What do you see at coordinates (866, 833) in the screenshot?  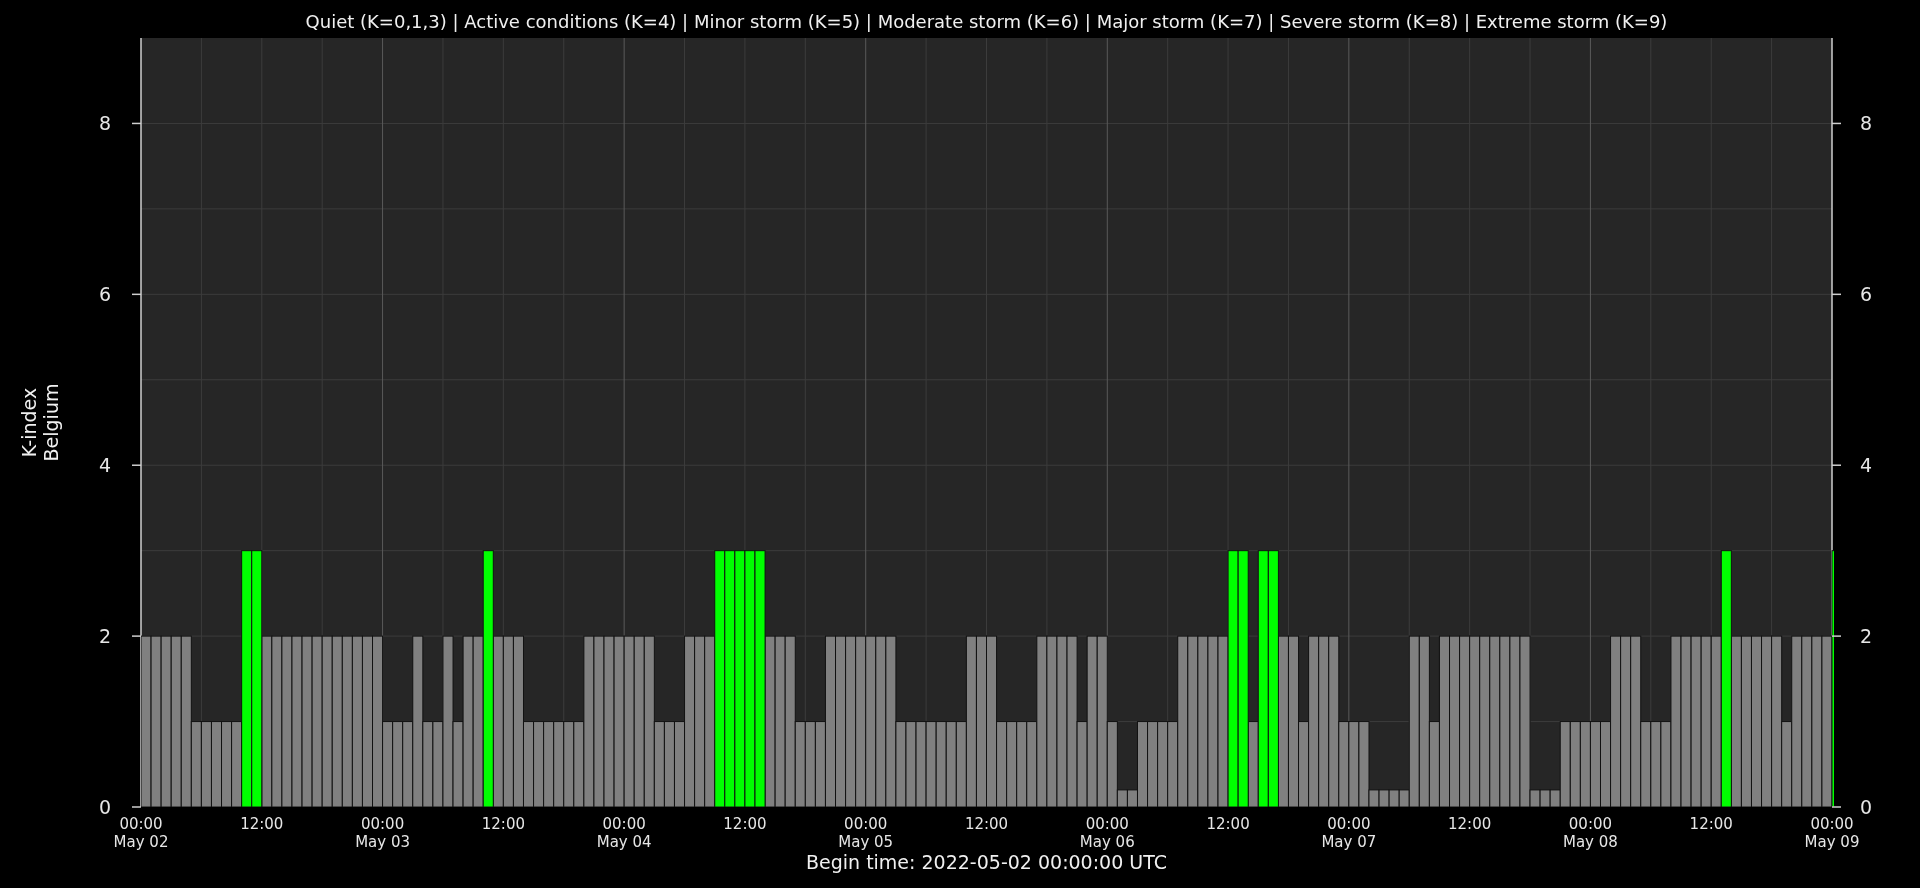 I see `x-tick-label: 00:00 May 05` at bounding box center [866, 833].